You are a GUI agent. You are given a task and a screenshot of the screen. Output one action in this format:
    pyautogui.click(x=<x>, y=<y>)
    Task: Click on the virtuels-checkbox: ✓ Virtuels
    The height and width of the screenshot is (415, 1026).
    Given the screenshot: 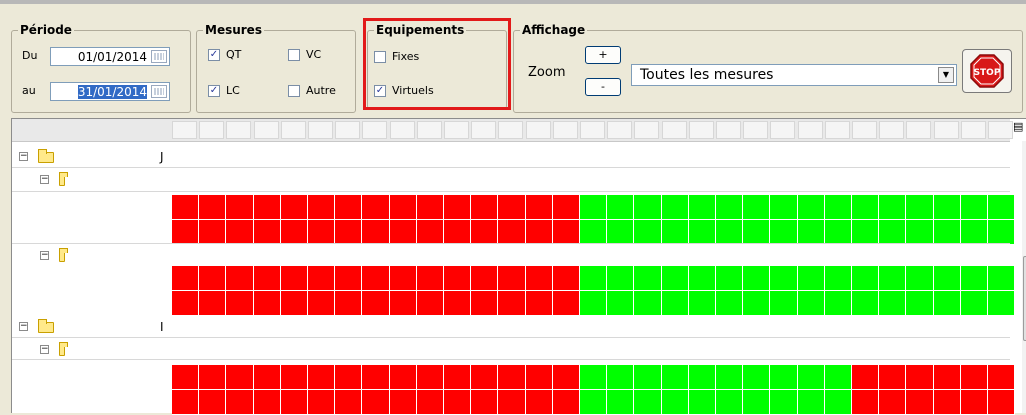 What is the action you would take?
    pyautogui.click(x=404, y=90)
    